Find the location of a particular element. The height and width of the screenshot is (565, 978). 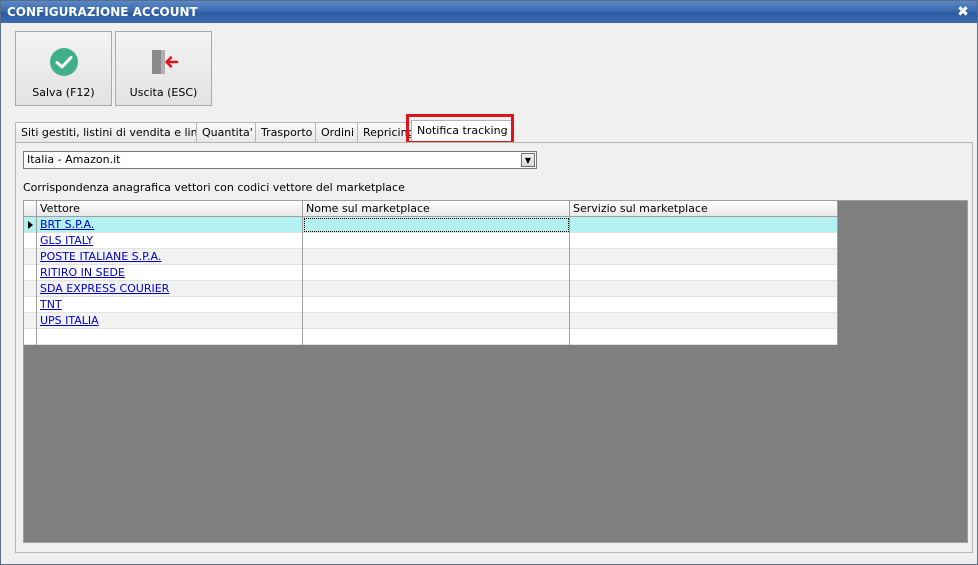

vettore-cell is located at coordinates (170, 337).